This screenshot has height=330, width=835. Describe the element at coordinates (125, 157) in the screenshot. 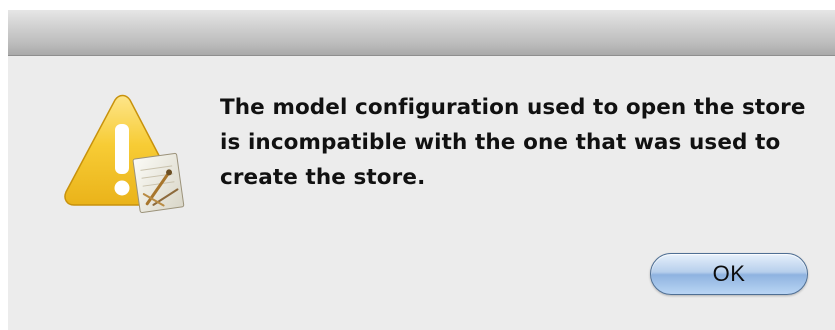

I see `alert-warning-icon` at that location.